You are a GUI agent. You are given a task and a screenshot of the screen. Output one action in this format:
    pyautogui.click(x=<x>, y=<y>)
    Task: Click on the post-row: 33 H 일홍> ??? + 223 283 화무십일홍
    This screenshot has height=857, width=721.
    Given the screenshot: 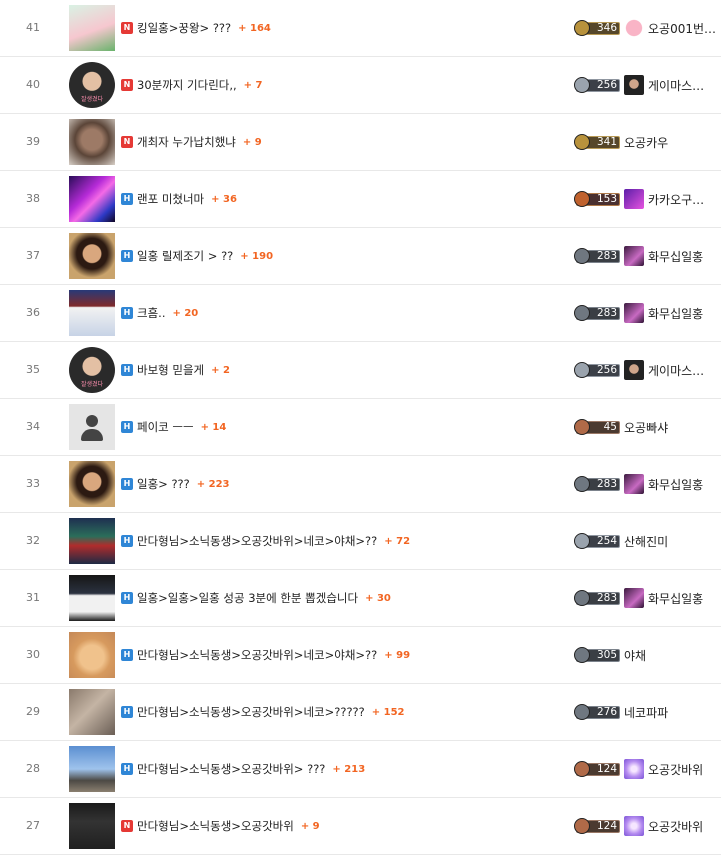 What is the action you would take?
    pyautogui.click(x=360, y=484)
    